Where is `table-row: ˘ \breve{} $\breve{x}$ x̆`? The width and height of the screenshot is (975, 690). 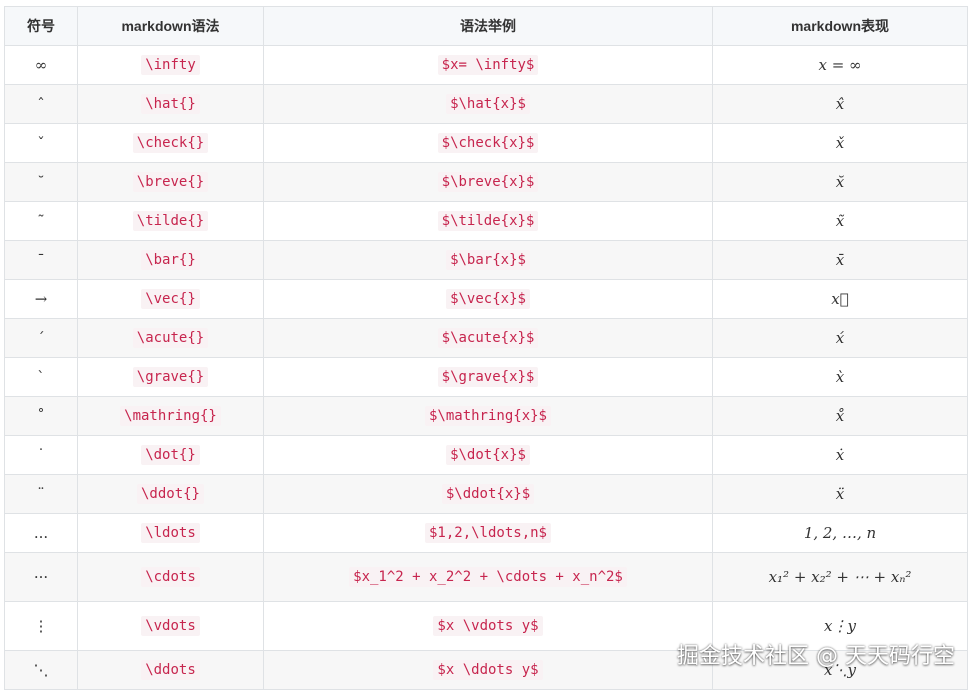
table-row: ˘ \breve{} $\breve{x}$ x̆ is located at coordinates (486, 182).